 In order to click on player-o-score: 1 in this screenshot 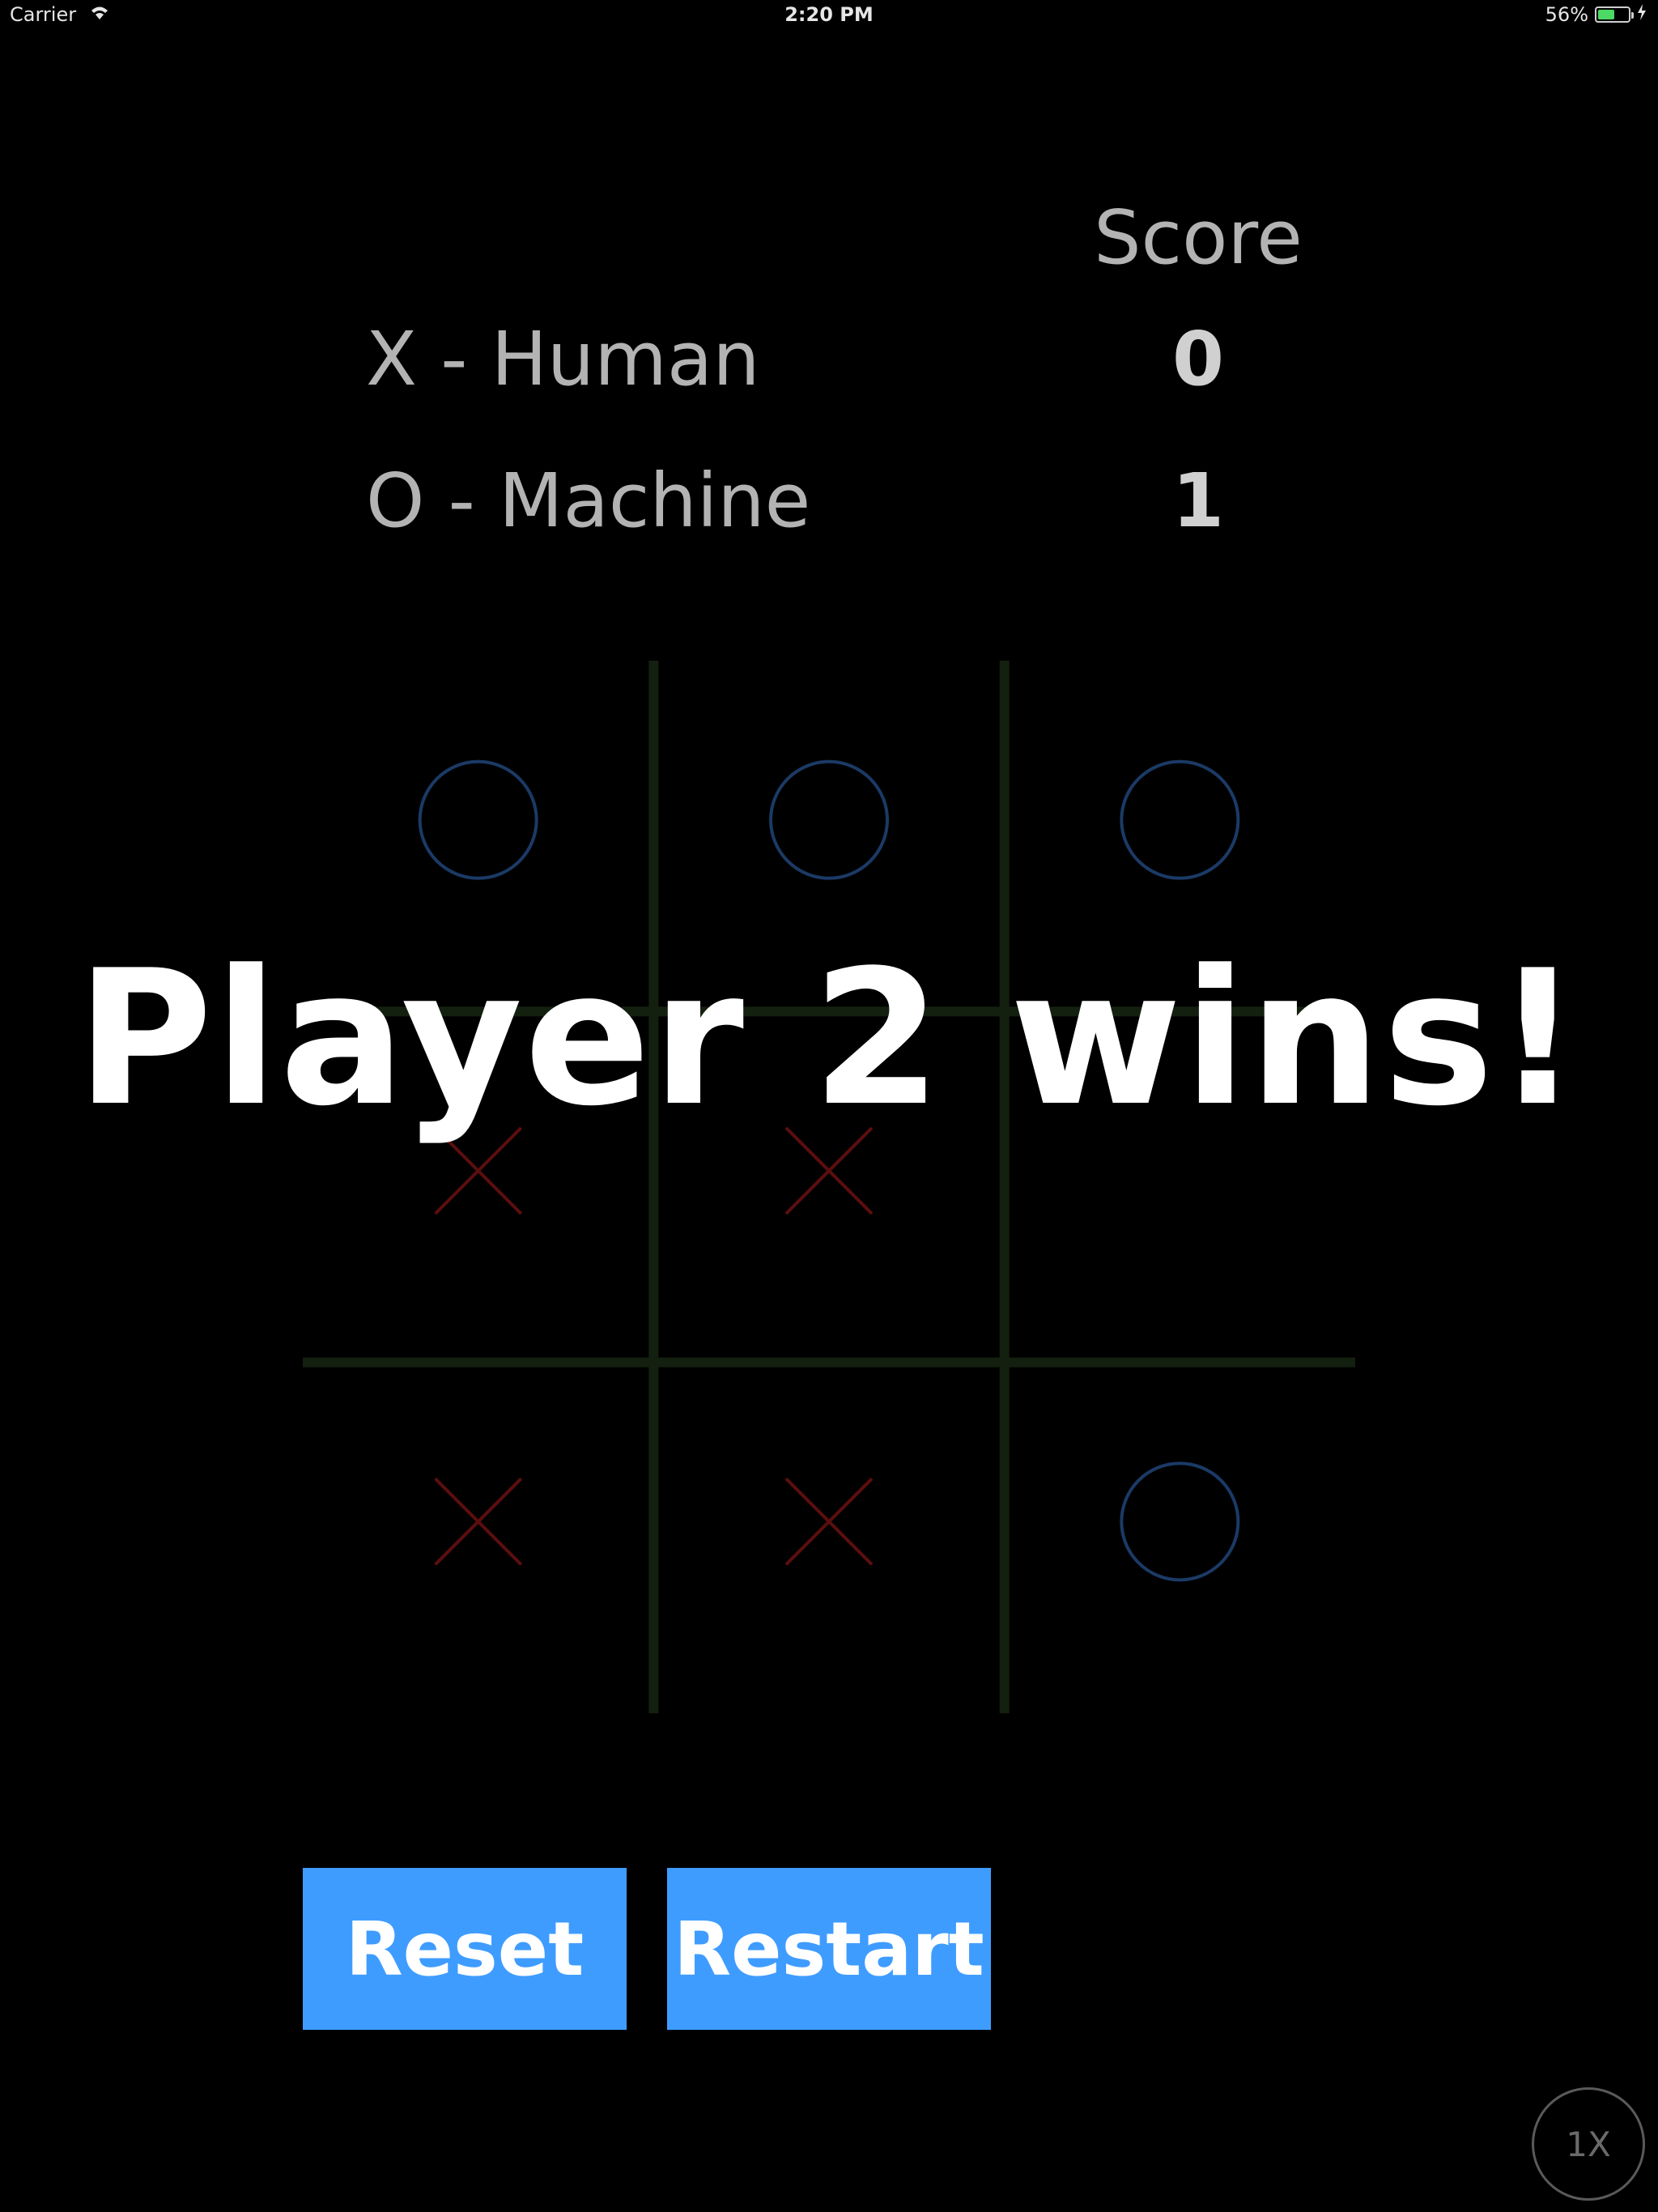, I will do `click(1197, 501)`.